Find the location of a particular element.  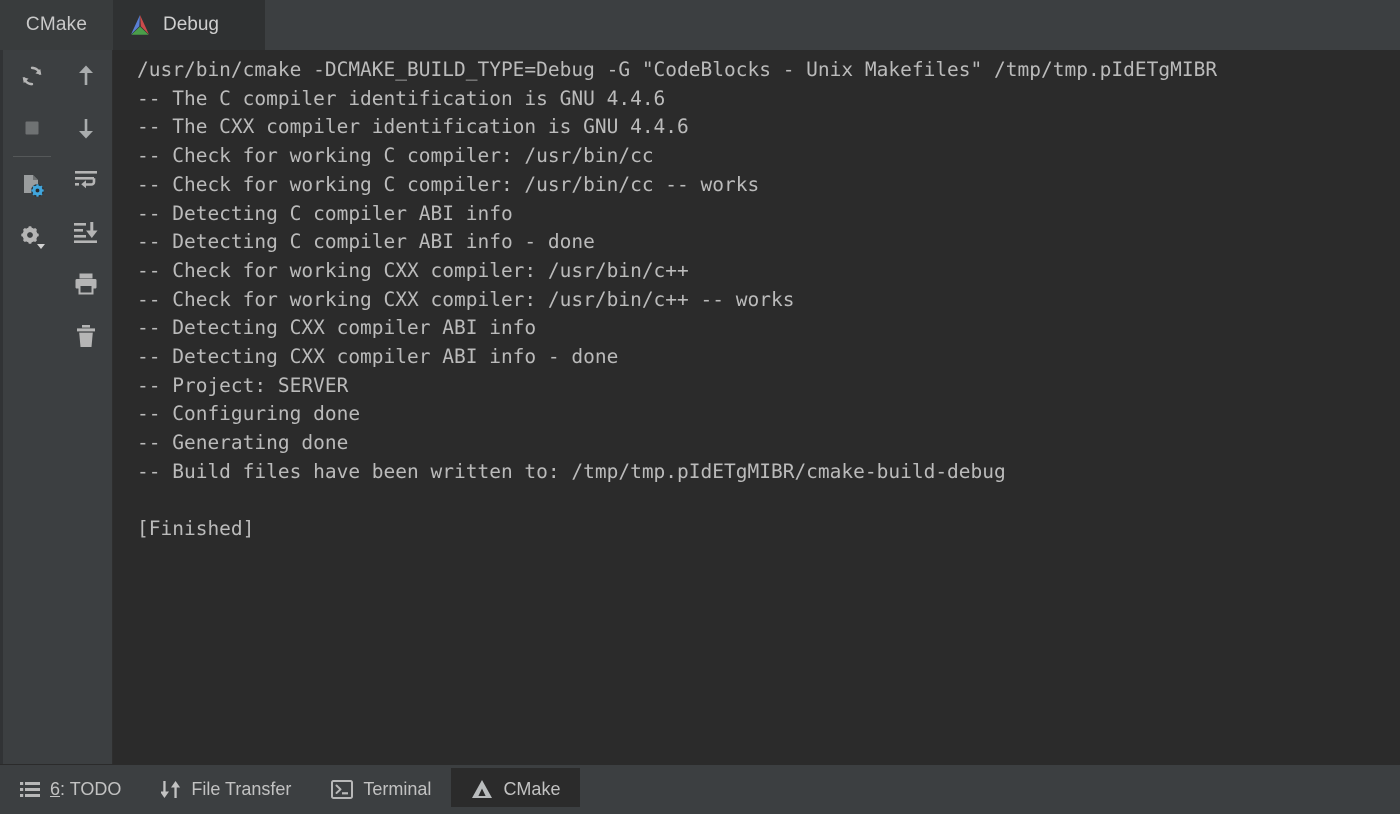

soft-wrap-icon is located at coordinates (86, 180).